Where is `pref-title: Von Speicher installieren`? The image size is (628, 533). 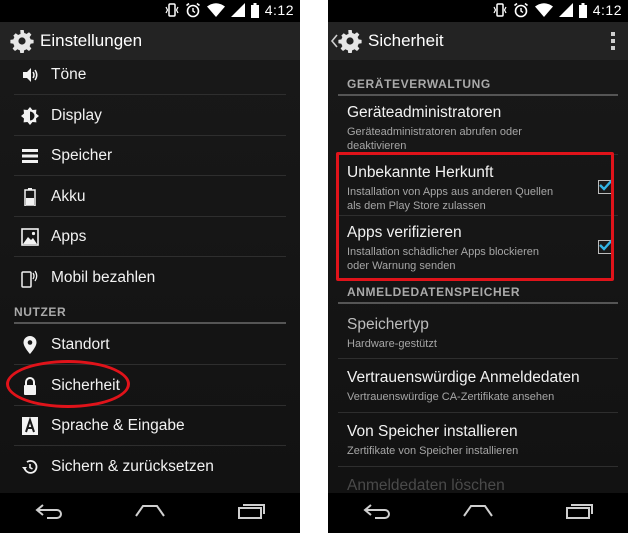 pref-title: Von Speicher installieren is located at coordinates (432, 431).